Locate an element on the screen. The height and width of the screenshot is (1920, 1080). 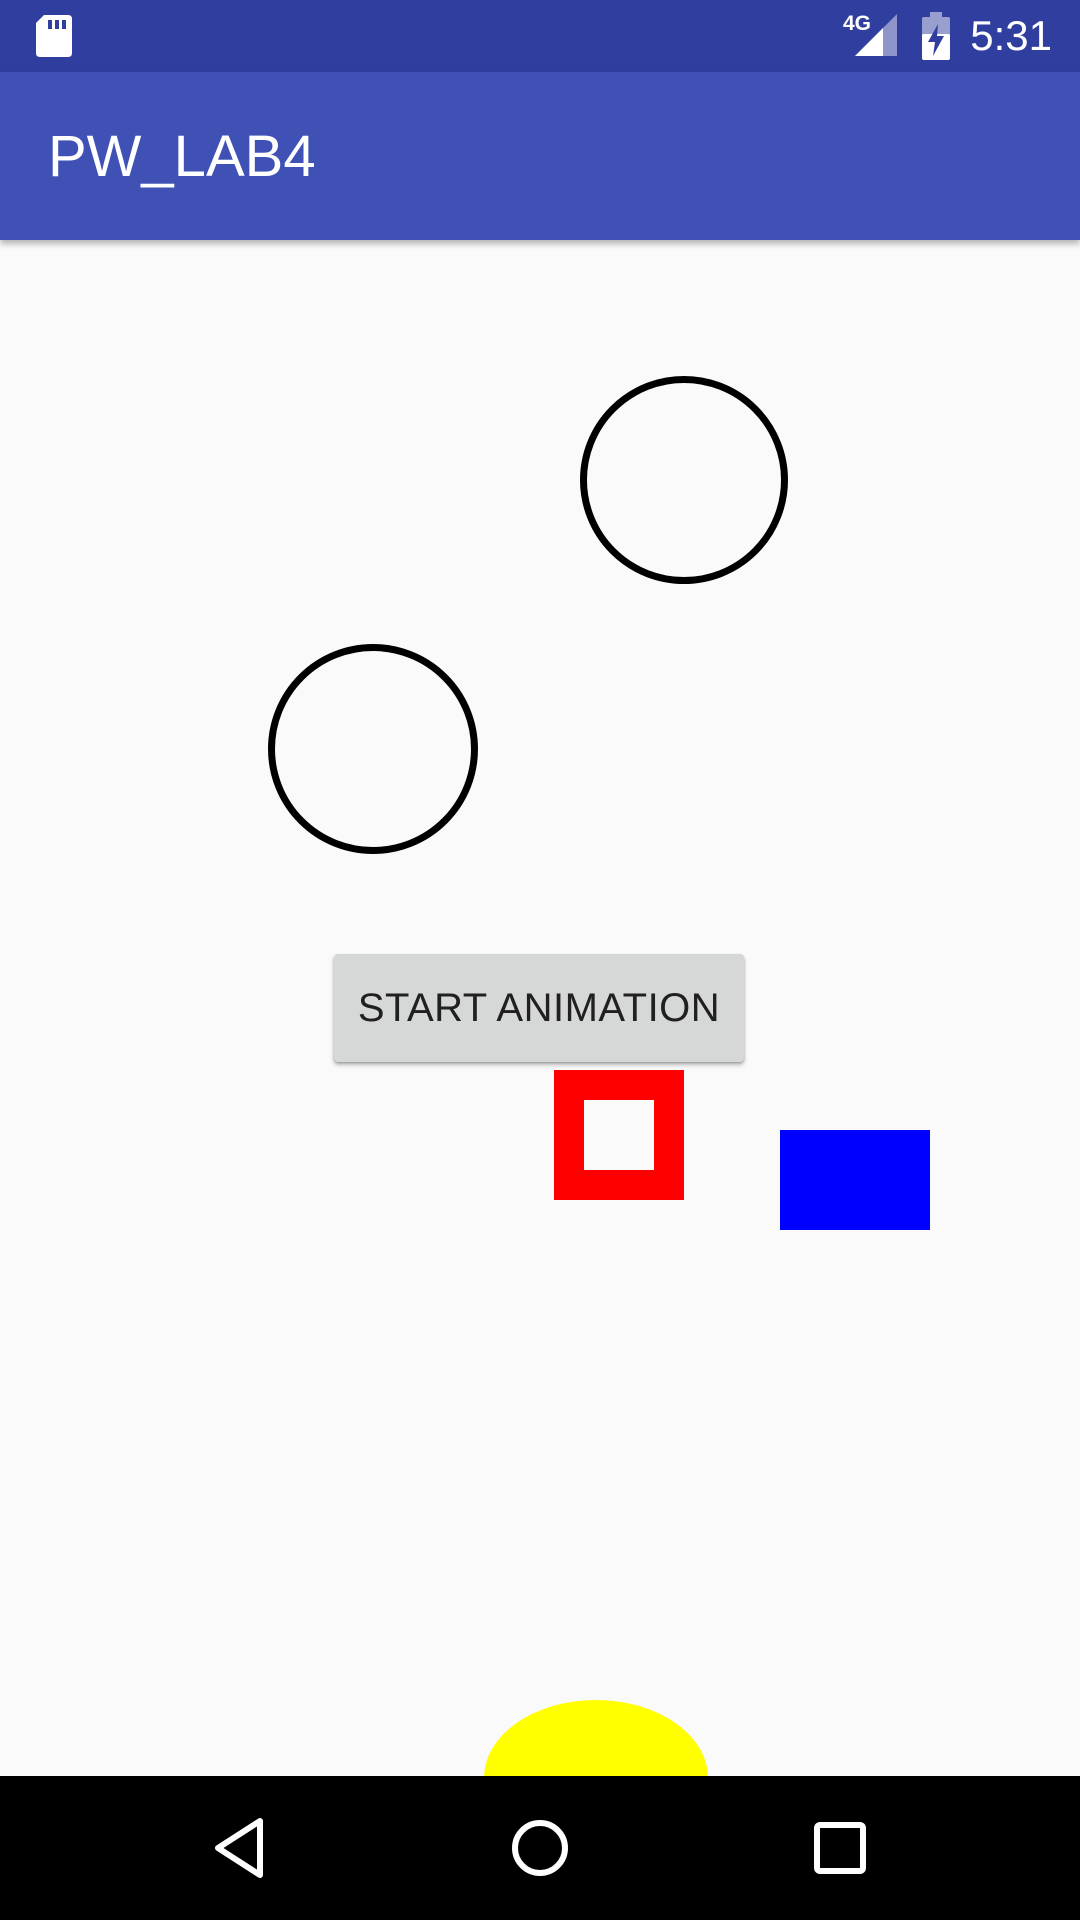
battery-charging-icon is located at coordinates (936, 36).